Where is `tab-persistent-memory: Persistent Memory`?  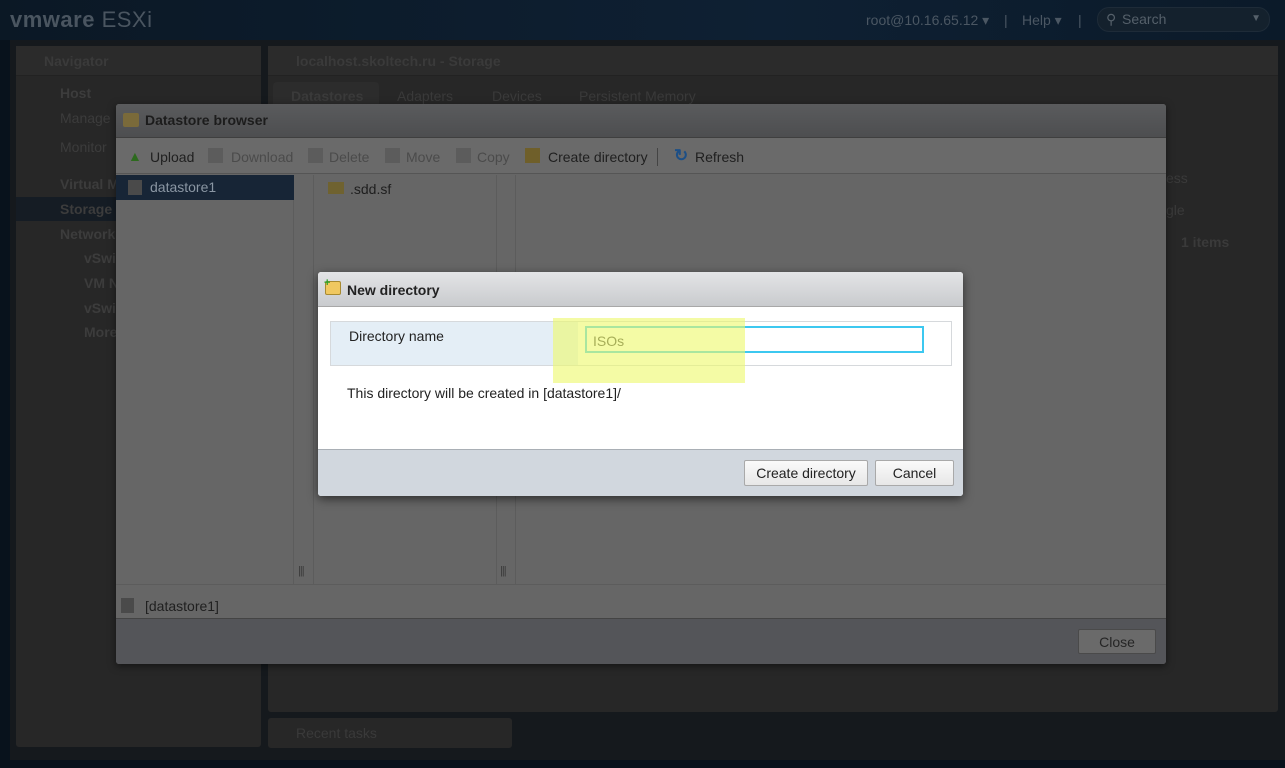
tab-persistent-memory: Persistent Memory is located at coordinates (637, 96).